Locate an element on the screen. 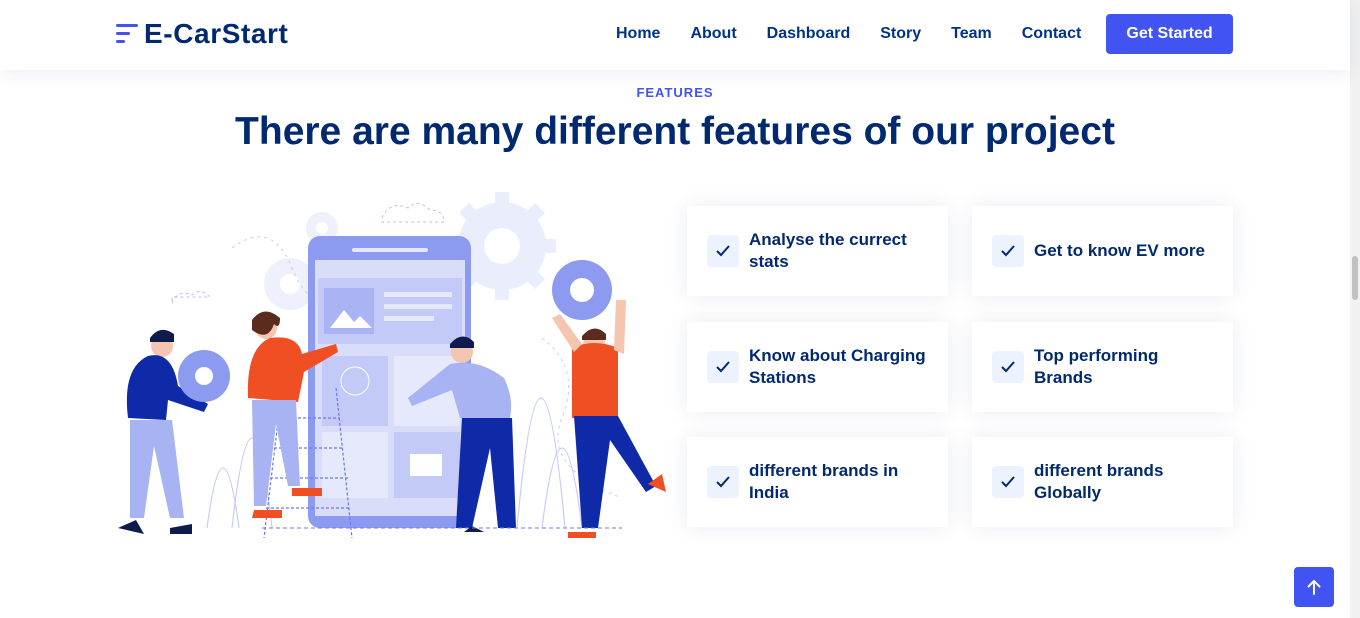  feature-card: different brands Globally is located at coordinates (1102, 482).